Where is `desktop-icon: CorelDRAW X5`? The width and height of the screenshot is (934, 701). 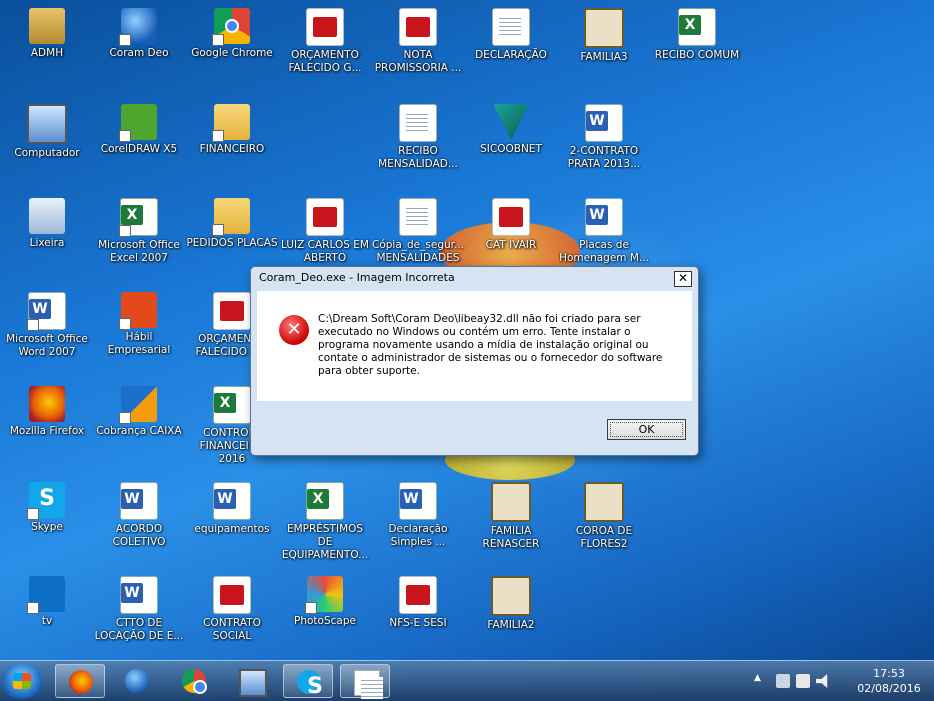 desktop-icon: CorelDRAW X5 is located at coordinates (139, 128).